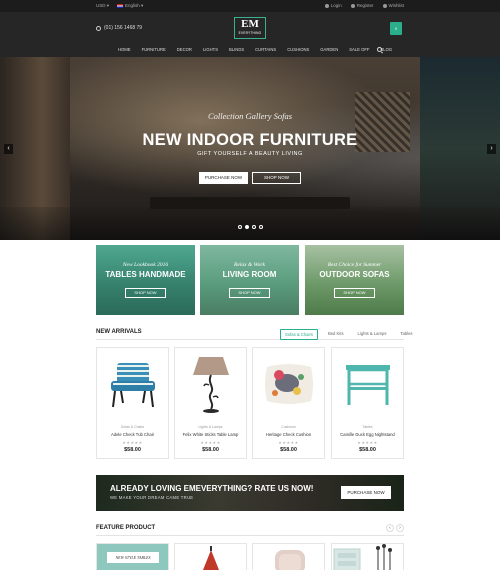 This screenshot has width=500, height=570. I want to click on tab-sofas-chairs: Sofas & Chairs, so click(299, 334).